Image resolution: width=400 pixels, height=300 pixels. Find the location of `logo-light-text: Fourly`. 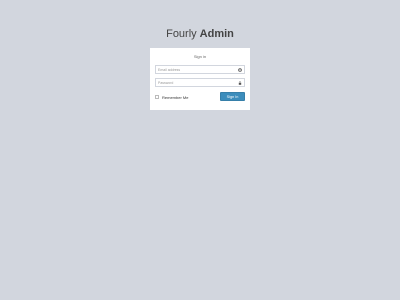

logo-light-text: Fourly is located at coordinates (181, 34).